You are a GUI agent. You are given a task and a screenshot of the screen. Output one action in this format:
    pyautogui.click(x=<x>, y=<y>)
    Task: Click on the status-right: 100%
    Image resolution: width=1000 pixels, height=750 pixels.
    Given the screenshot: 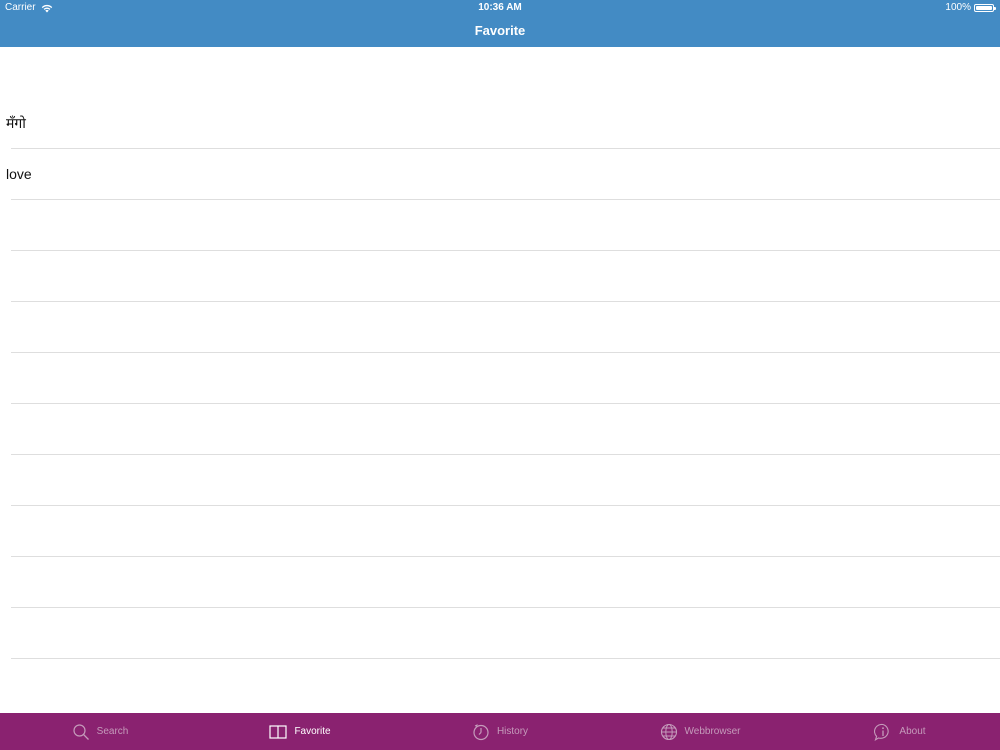 What is the action you would take?
    pyautogui.click(x=970, y=8)
    